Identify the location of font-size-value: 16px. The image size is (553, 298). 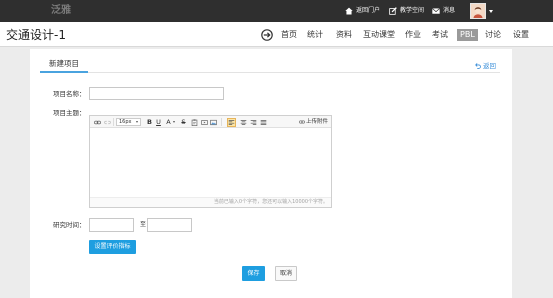
(125, 122).